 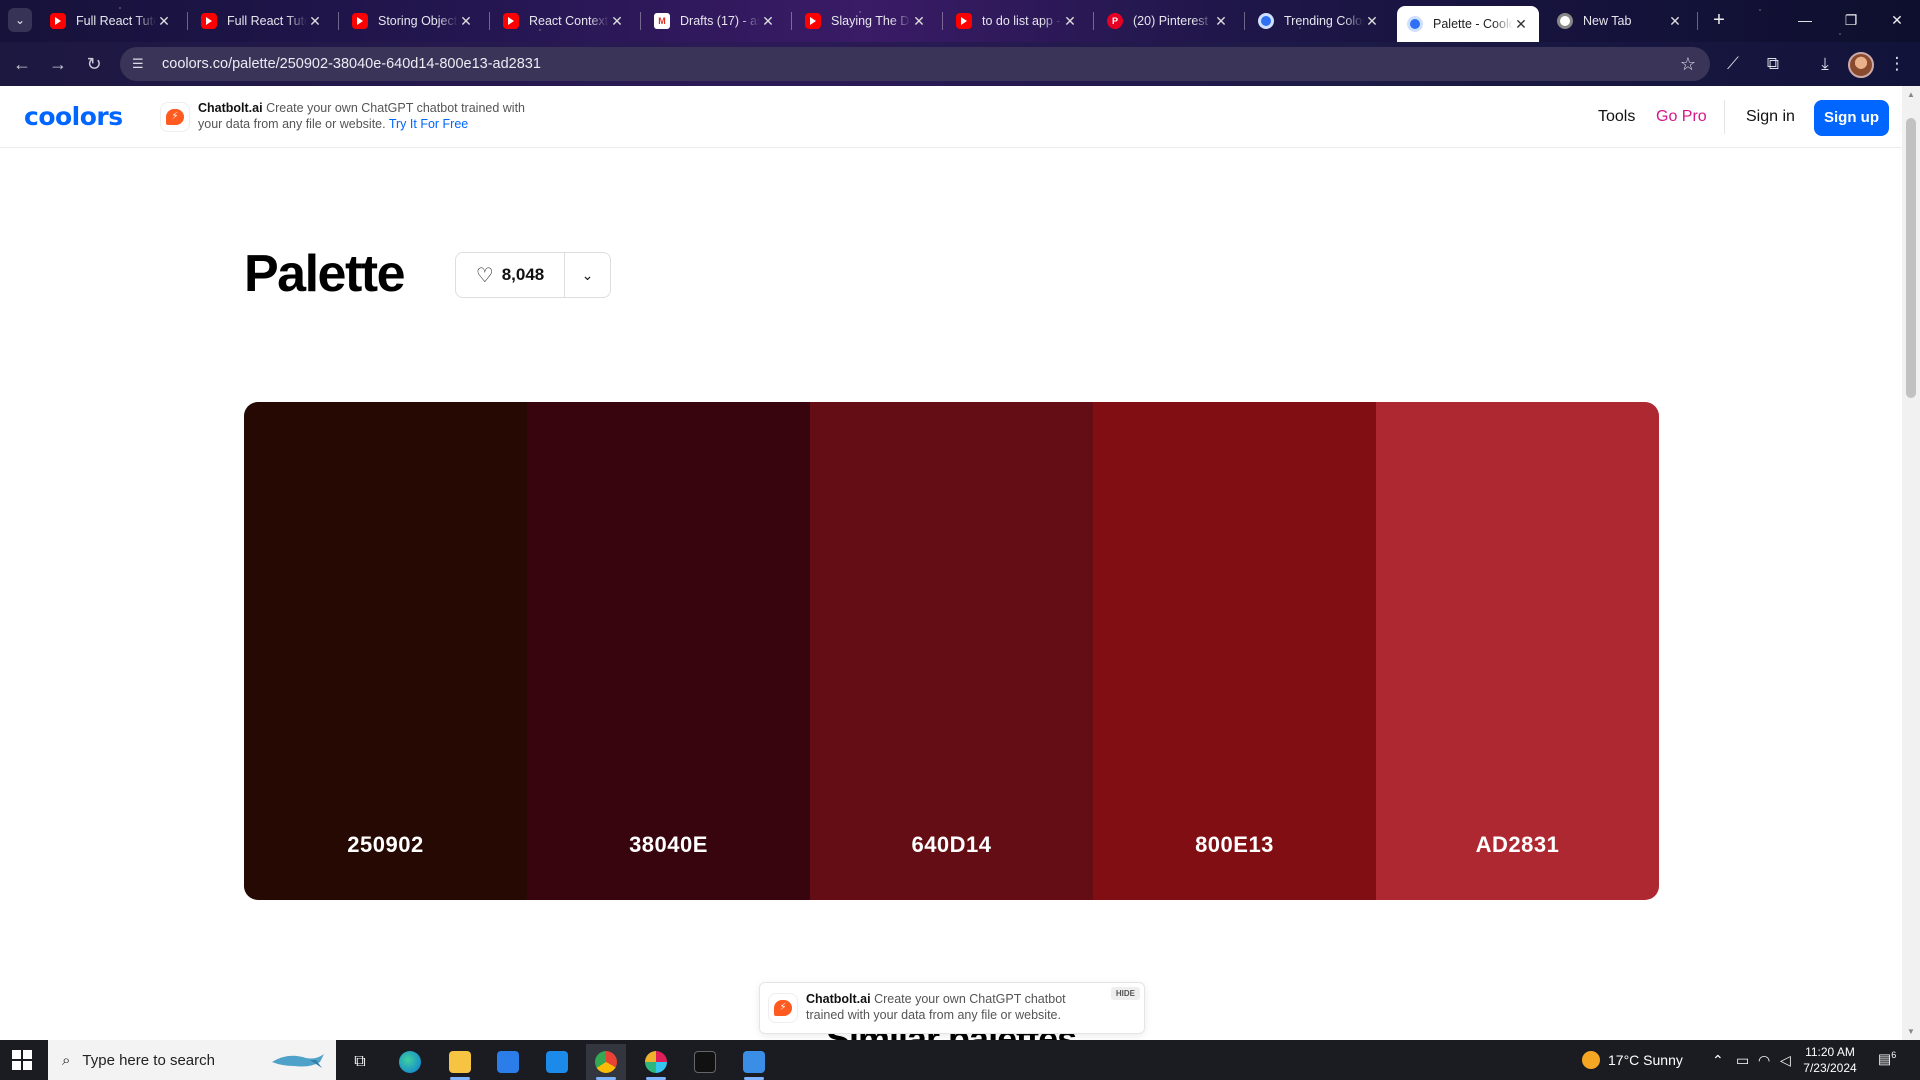 What do you see at coordinates (1125, 993) in the screenshot?
I see `hide-ad-button: HIDE` at bounding box center [1125, 993].